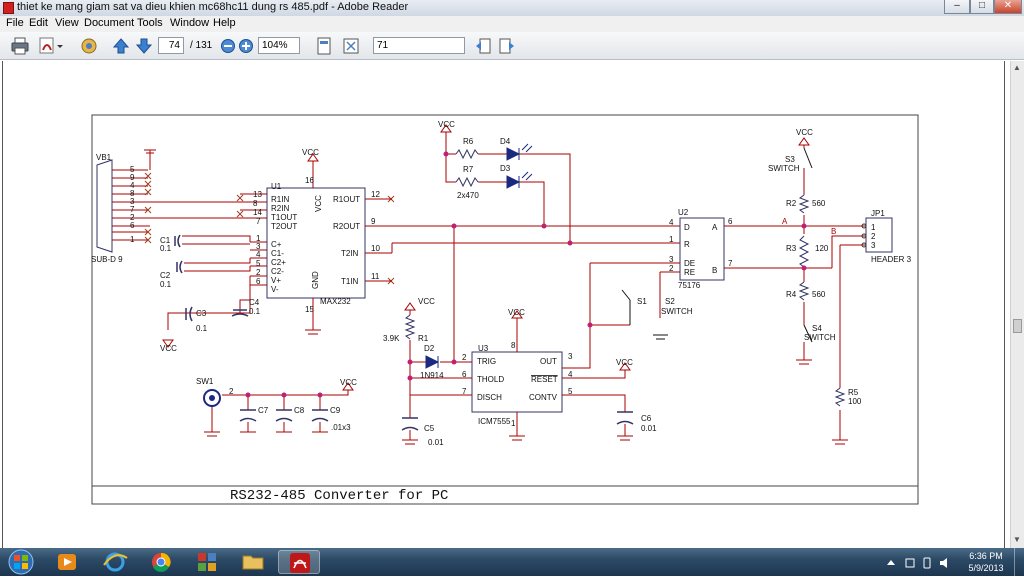 The height and width of the screenshot is (580, 1024). I want to click on page-number-input: 74, so click(171, 45).